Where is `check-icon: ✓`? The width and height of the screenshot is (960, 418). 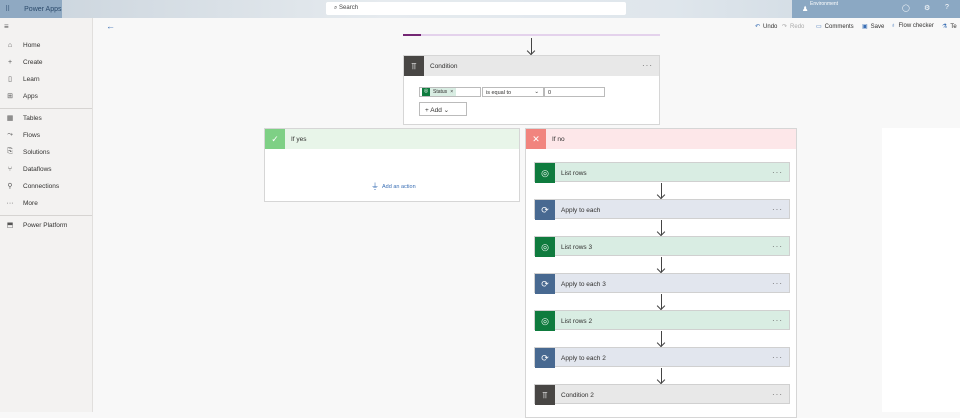
check-icon: ✓ is located at coordinates (275, 139).